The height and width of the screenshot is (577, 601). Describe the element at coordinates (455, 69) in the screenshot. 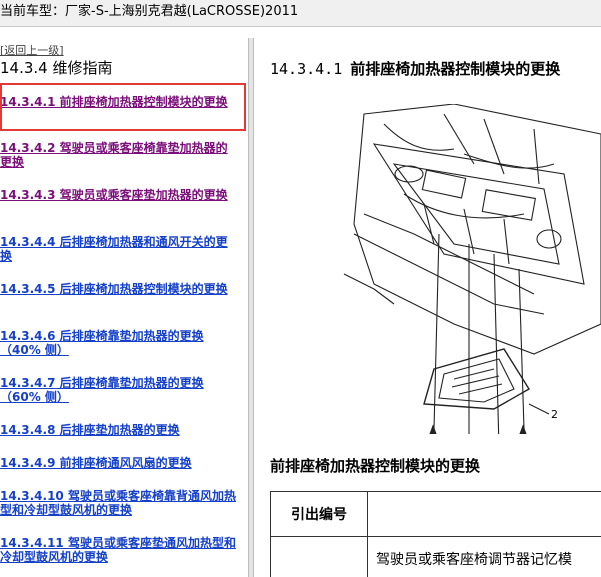

I see `heading-text: 前排座椅加热器控制模块的更换` at that location.